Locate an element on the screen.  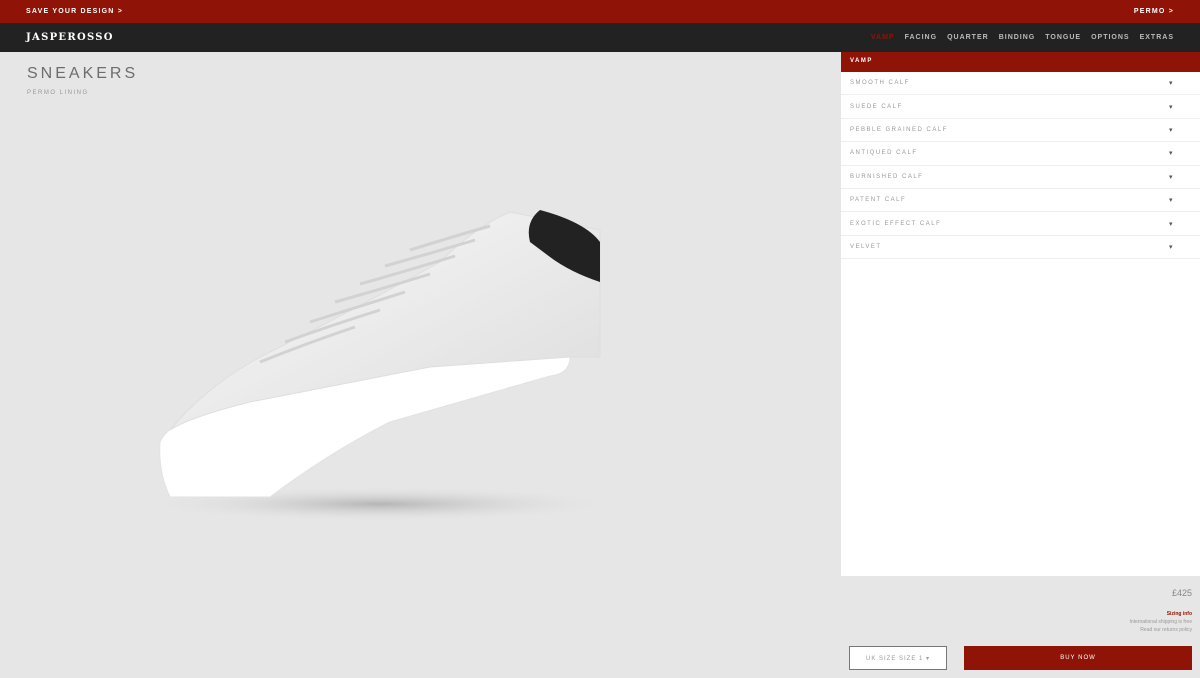
option-velvet: VELVET ▾ is located at coordinates (1020, 248).